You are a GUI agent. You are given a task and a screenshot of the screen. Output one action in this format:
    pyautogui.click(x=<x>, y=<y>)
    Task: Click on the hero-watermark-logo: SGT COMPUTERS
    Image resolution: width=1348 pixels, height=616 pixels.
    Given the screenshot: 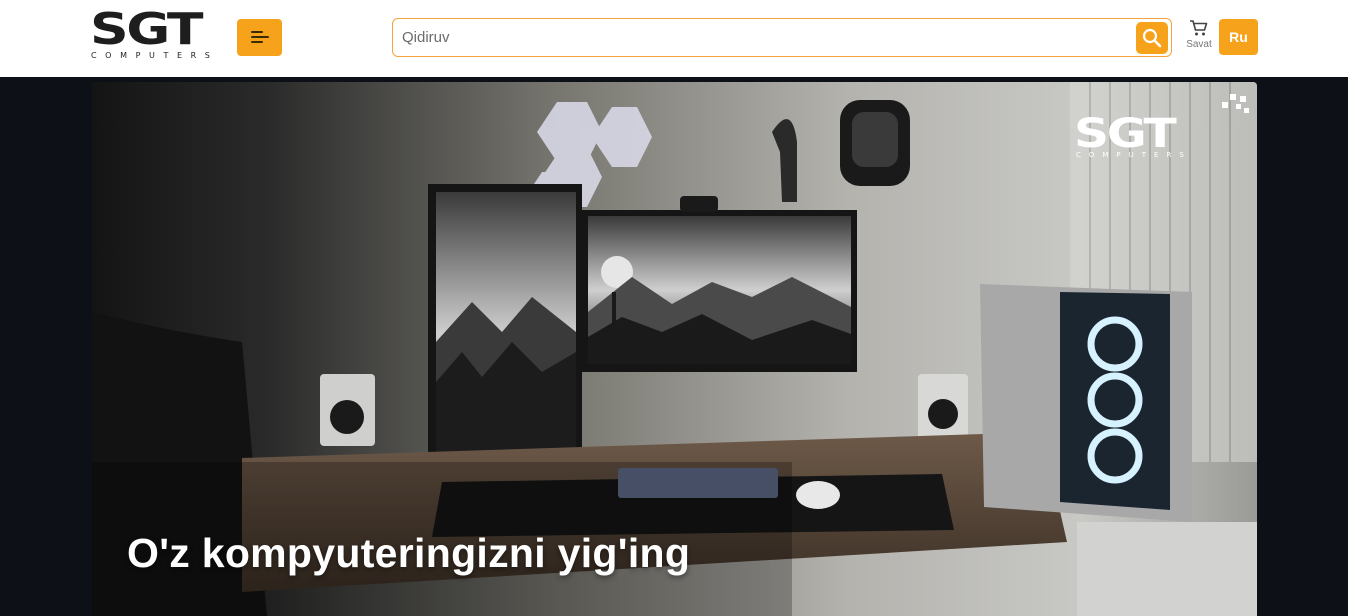 What is the action you would take?
    pyautogui.click(x=1149, y=142)
    